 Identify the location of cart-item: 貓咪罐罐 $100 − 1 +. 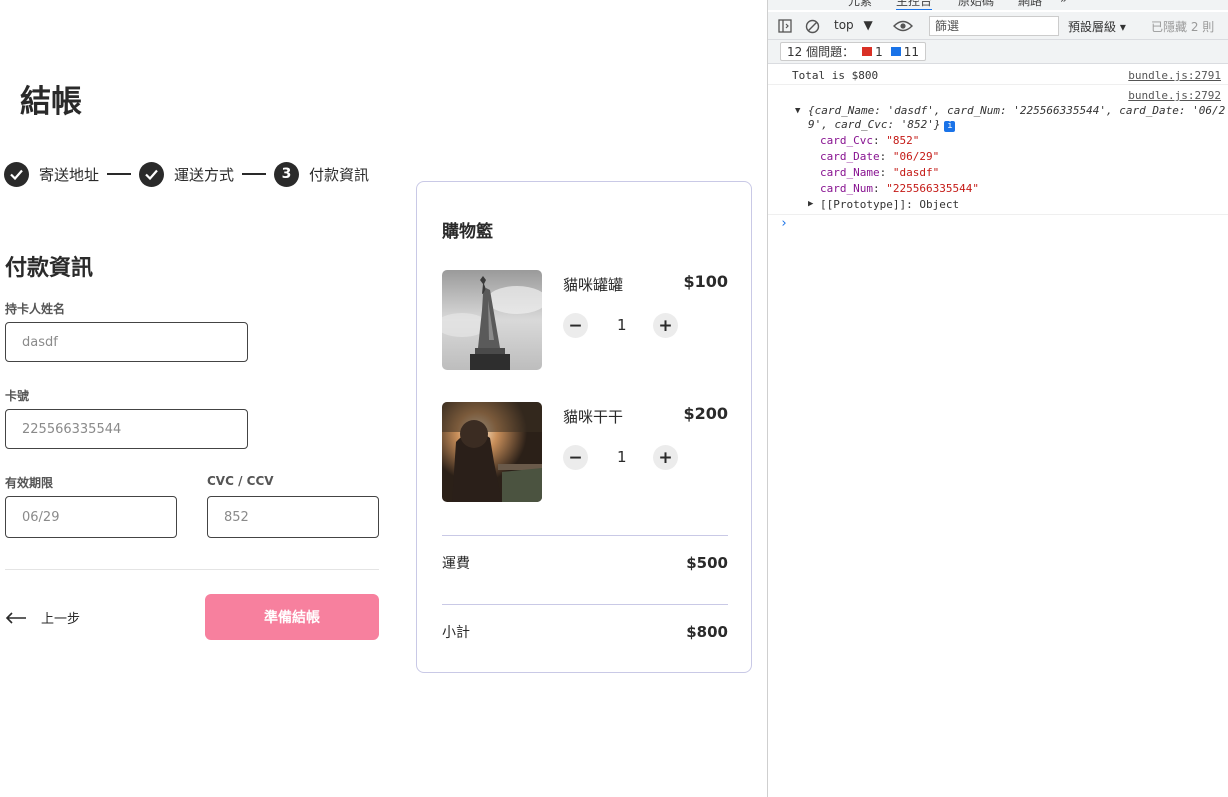
(585, 320).